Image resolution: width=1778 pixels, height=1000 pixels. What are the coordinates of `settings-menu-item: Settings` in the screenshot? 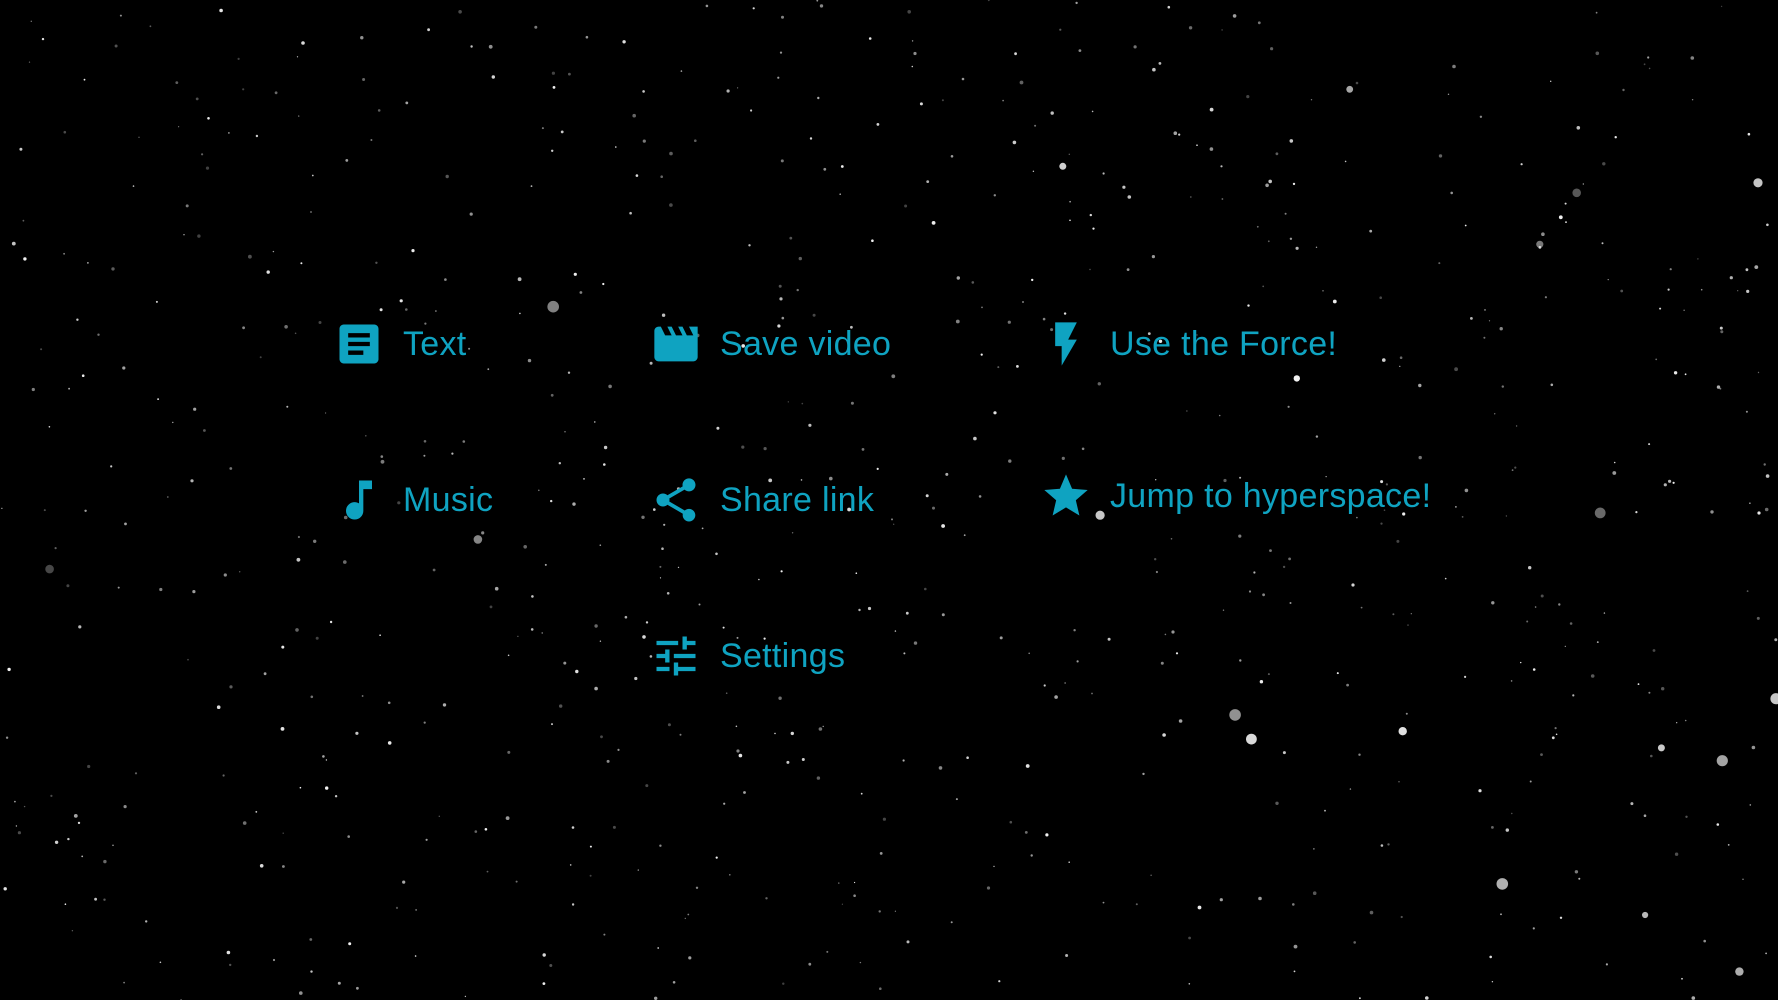 It's located at (747, 656).